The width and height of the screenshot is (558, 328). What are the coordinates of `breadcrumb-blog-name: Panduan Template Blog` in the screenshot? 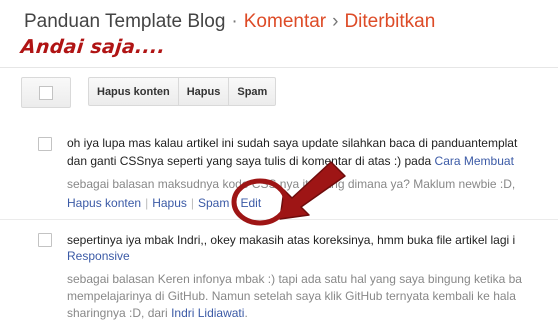 It's located at (124, 21).